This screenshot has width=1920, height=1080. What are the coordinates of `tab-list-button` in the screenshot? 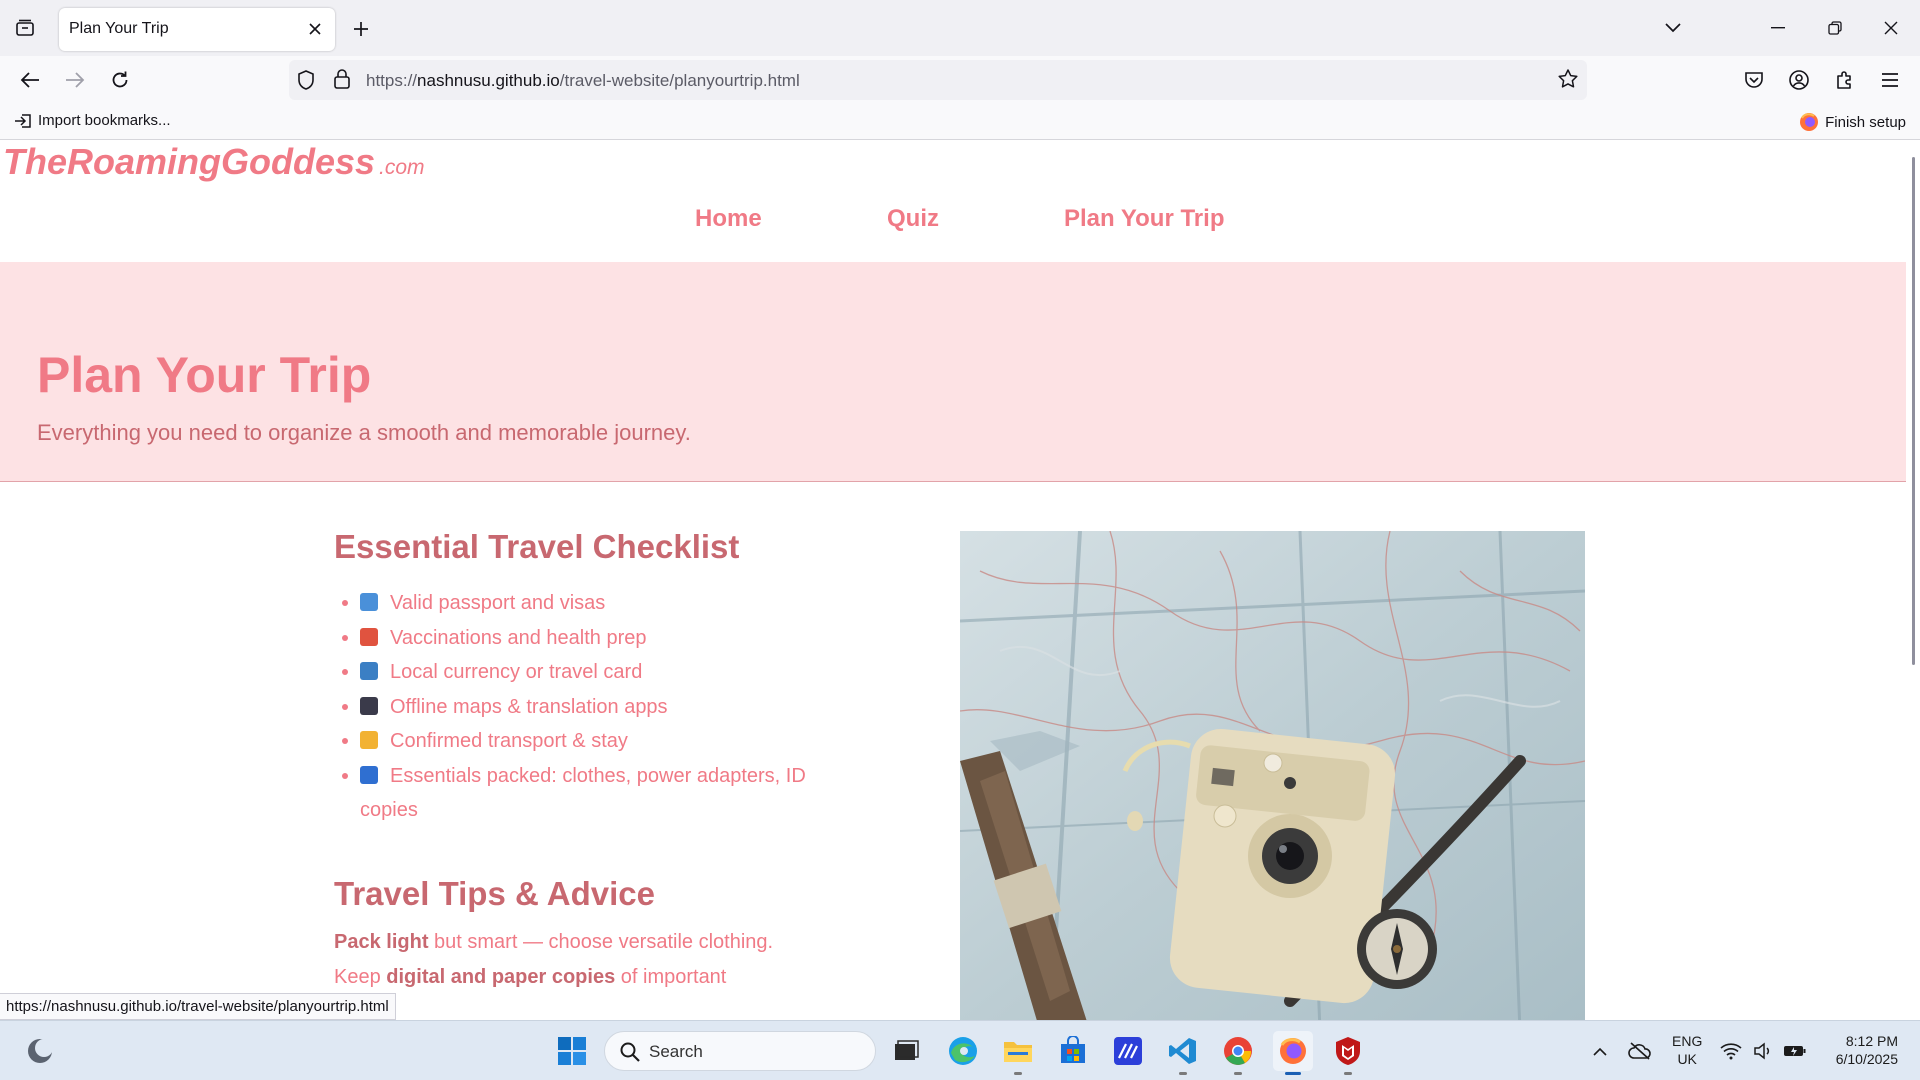 It's located at (25, 28).